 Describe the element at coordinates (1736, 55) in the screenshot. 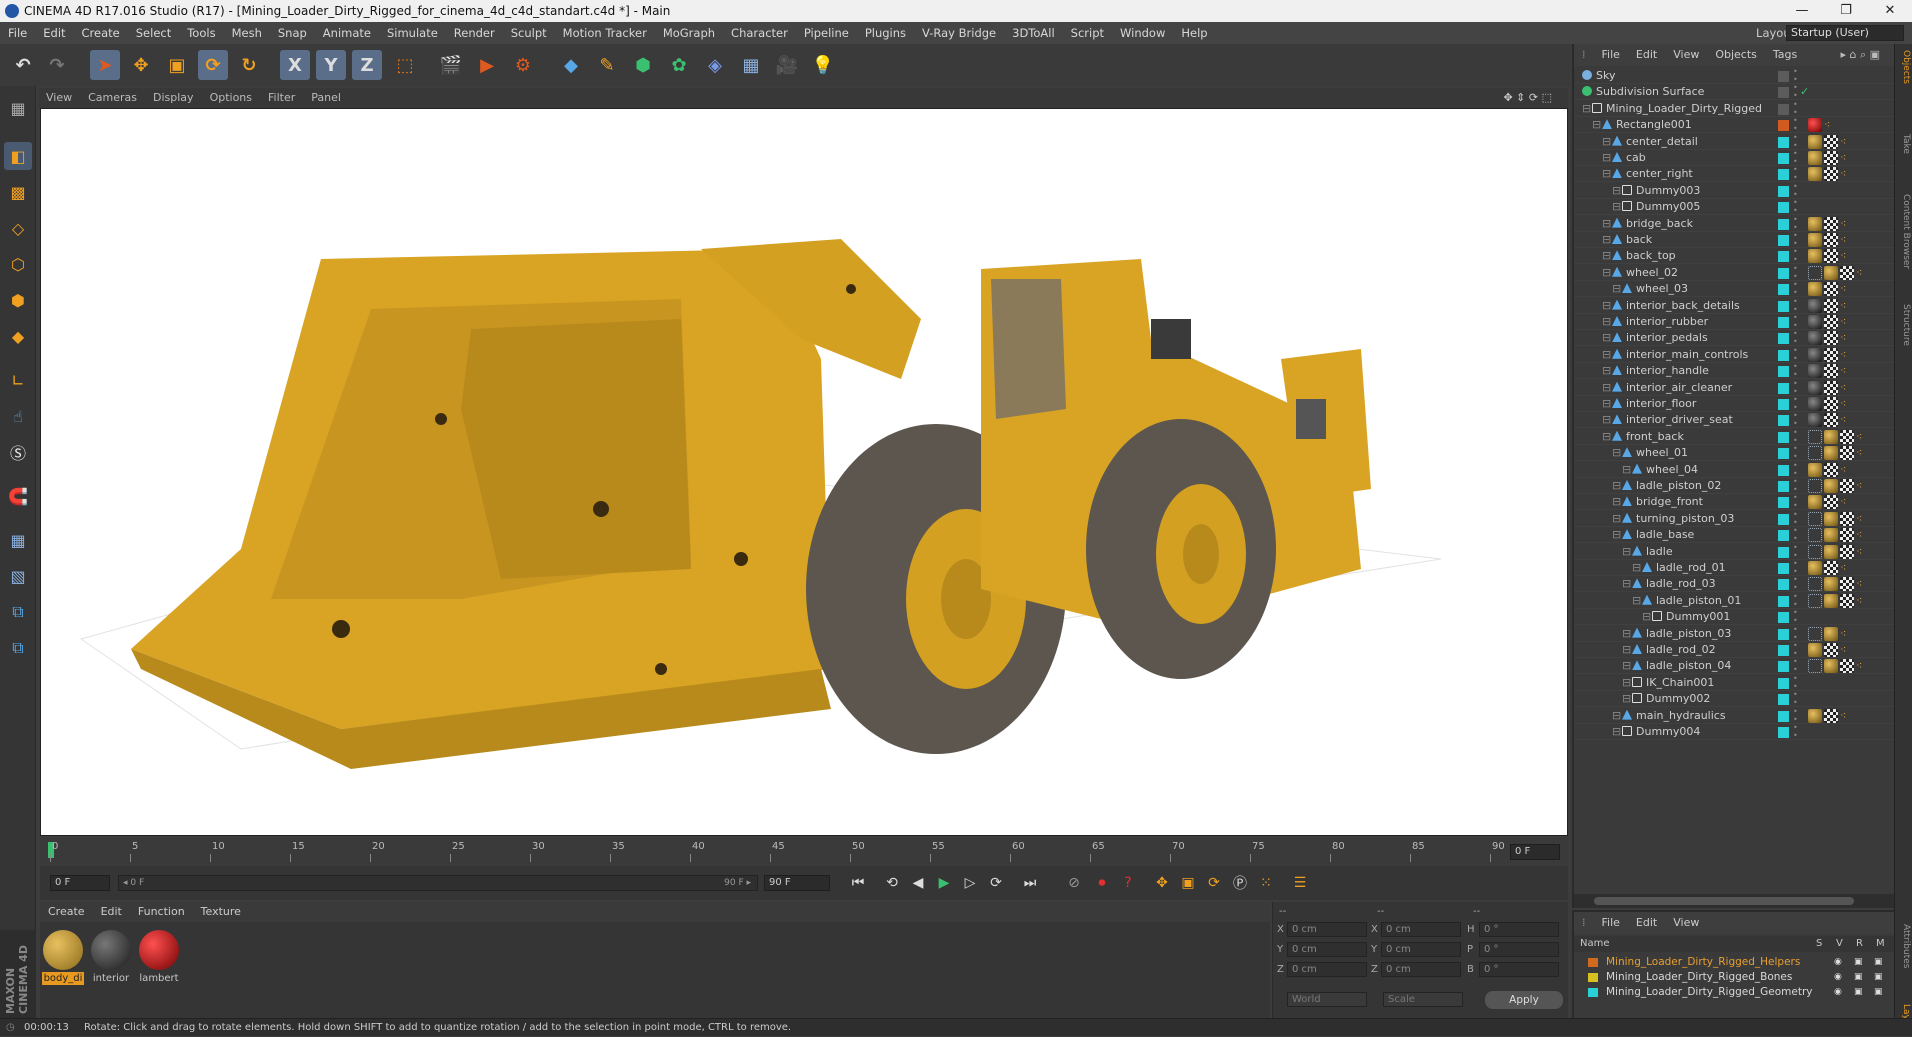

I see `obj-menu-objects: Objects` at that location.